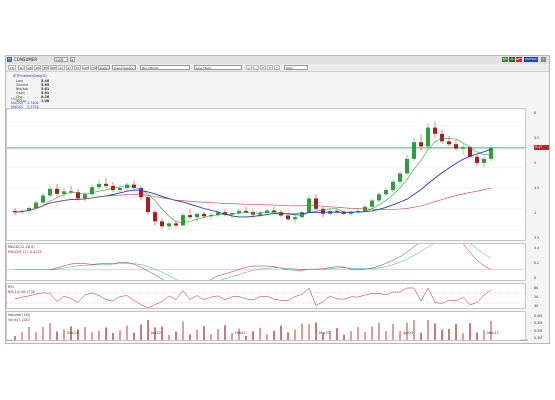  Describe the element at coordinates (537, 238) in the screenshot. I see `y-tick-label: 3.5` at that location.